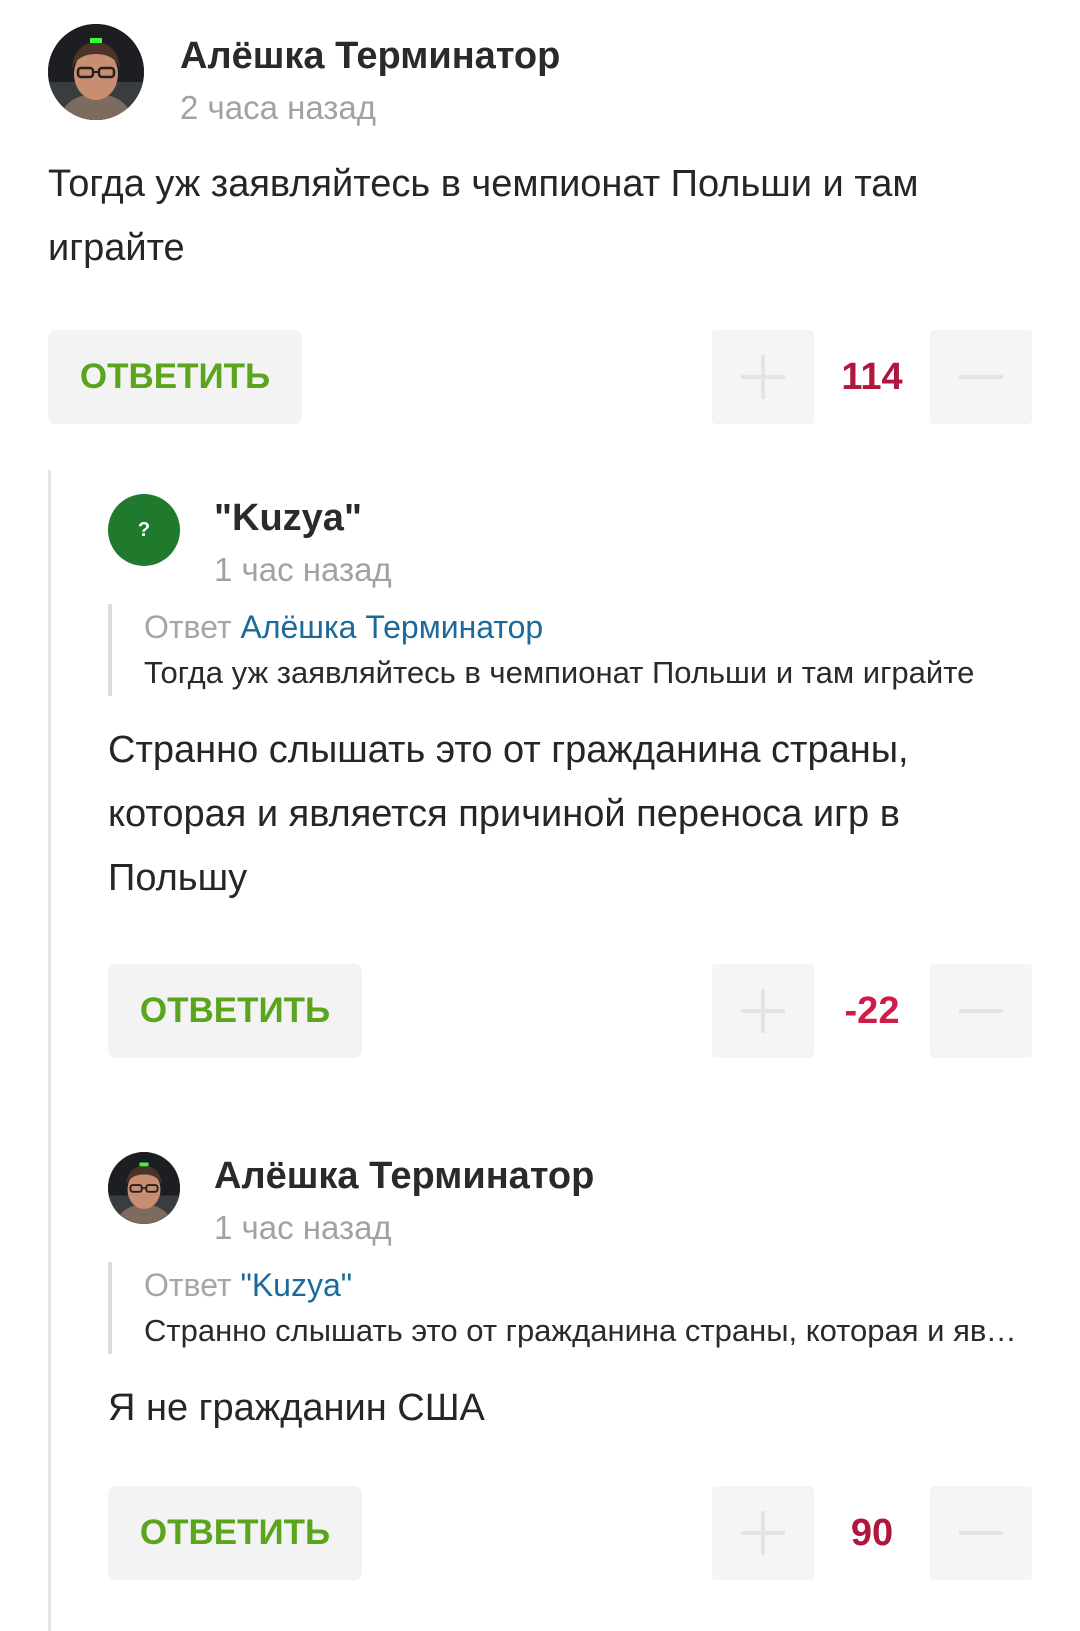 The height and width of the screenshot is (1631, 1080). Describe the element at coordinates (303, 543) in the screenshot. I see `comment-meta: "Kuzya" 1 час назад` at that location.